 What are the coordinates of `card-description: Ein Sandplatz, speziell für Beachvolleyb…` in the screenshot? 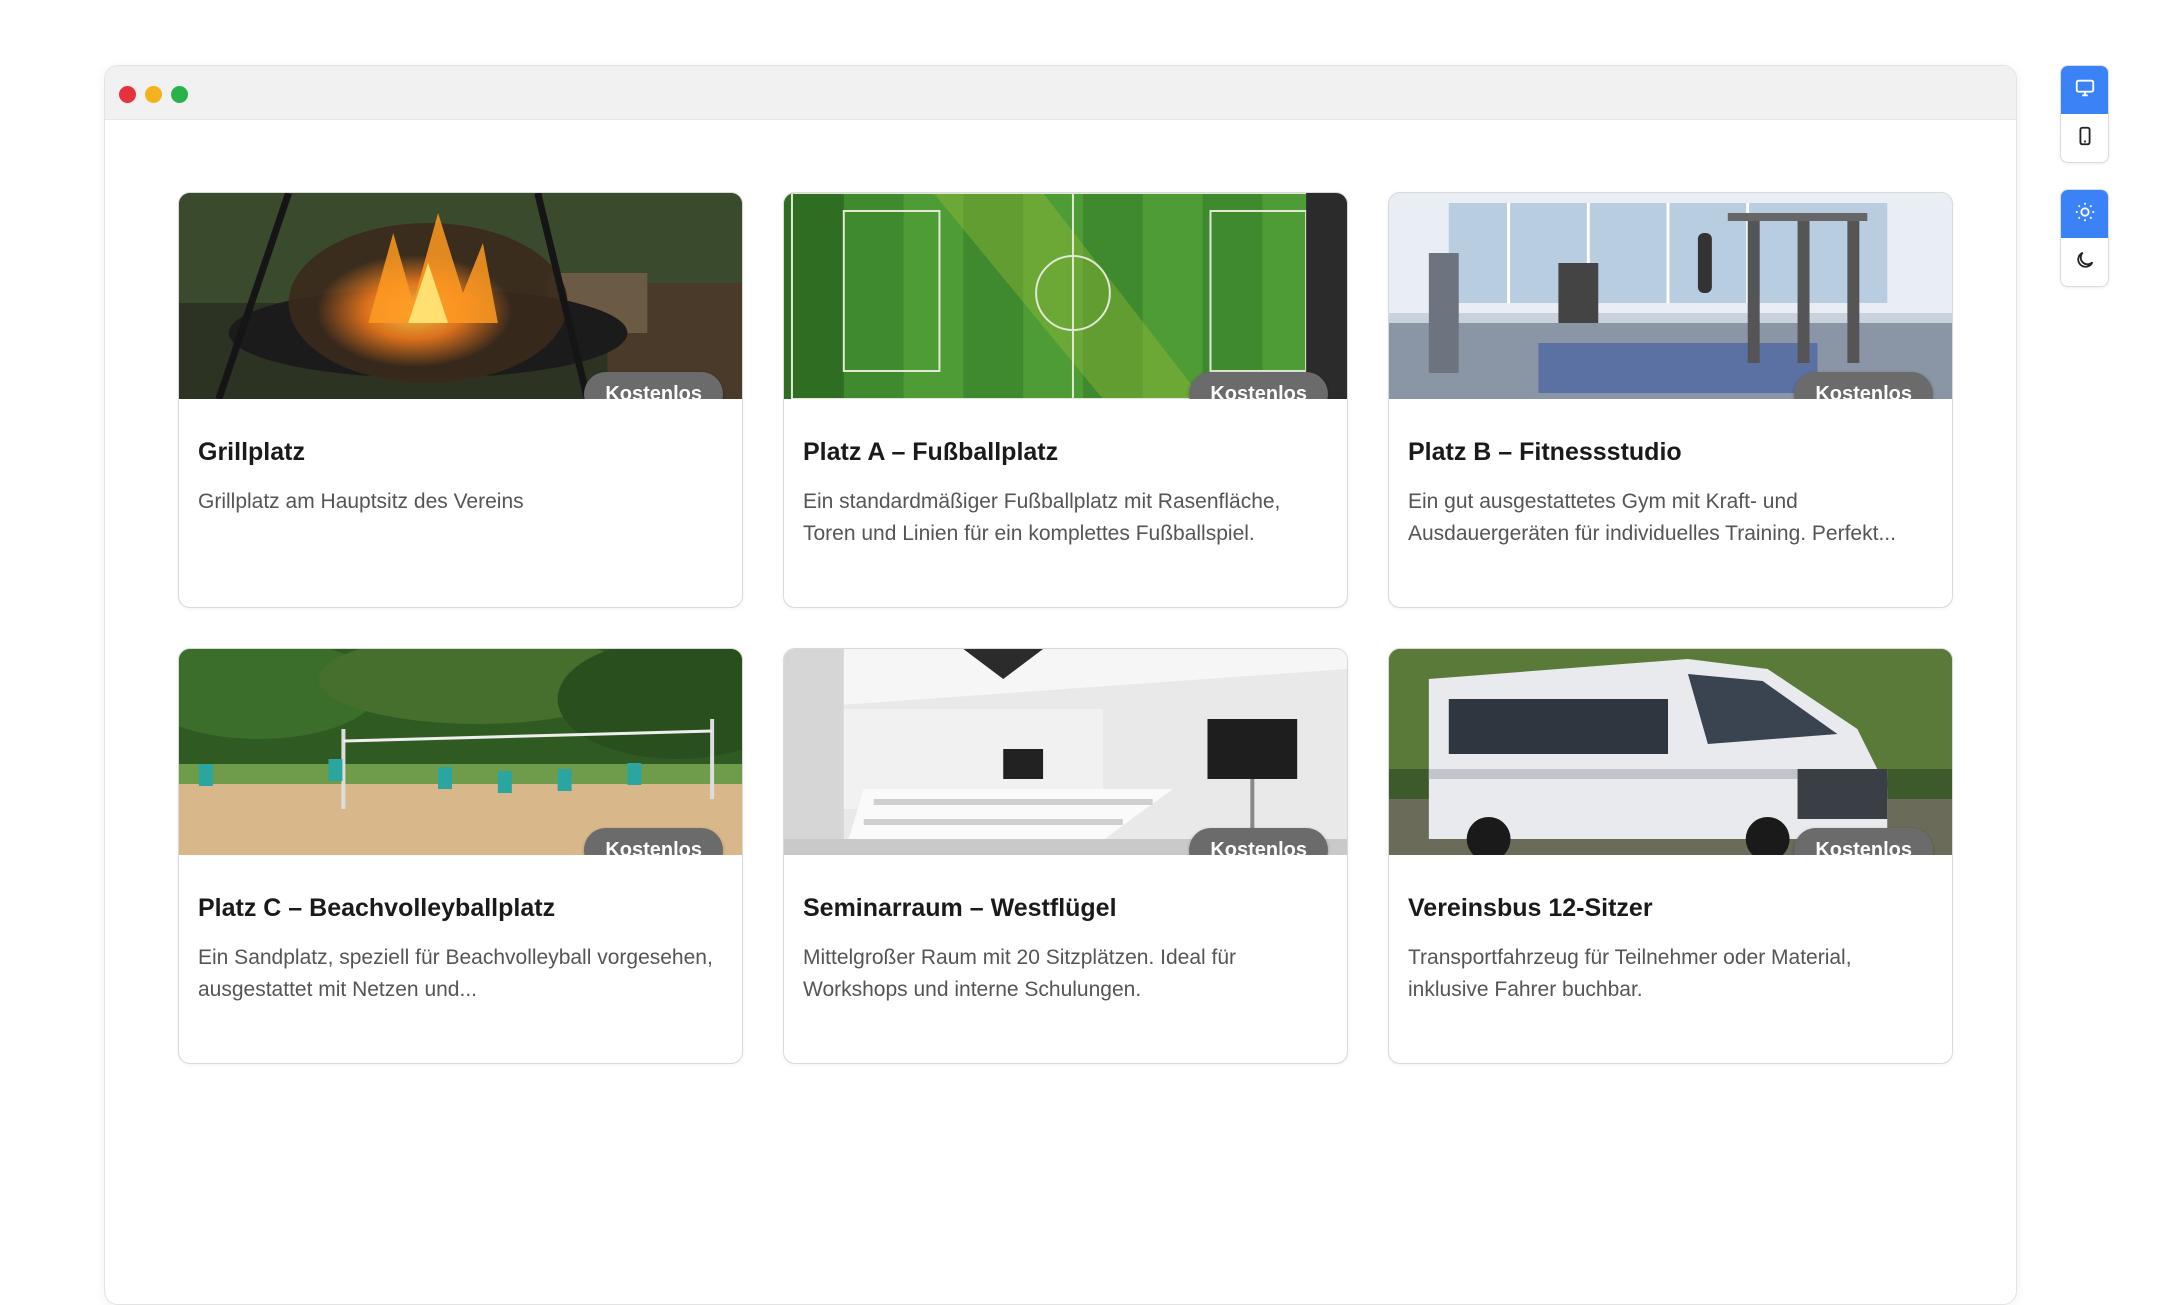 It's located at (455, 973).